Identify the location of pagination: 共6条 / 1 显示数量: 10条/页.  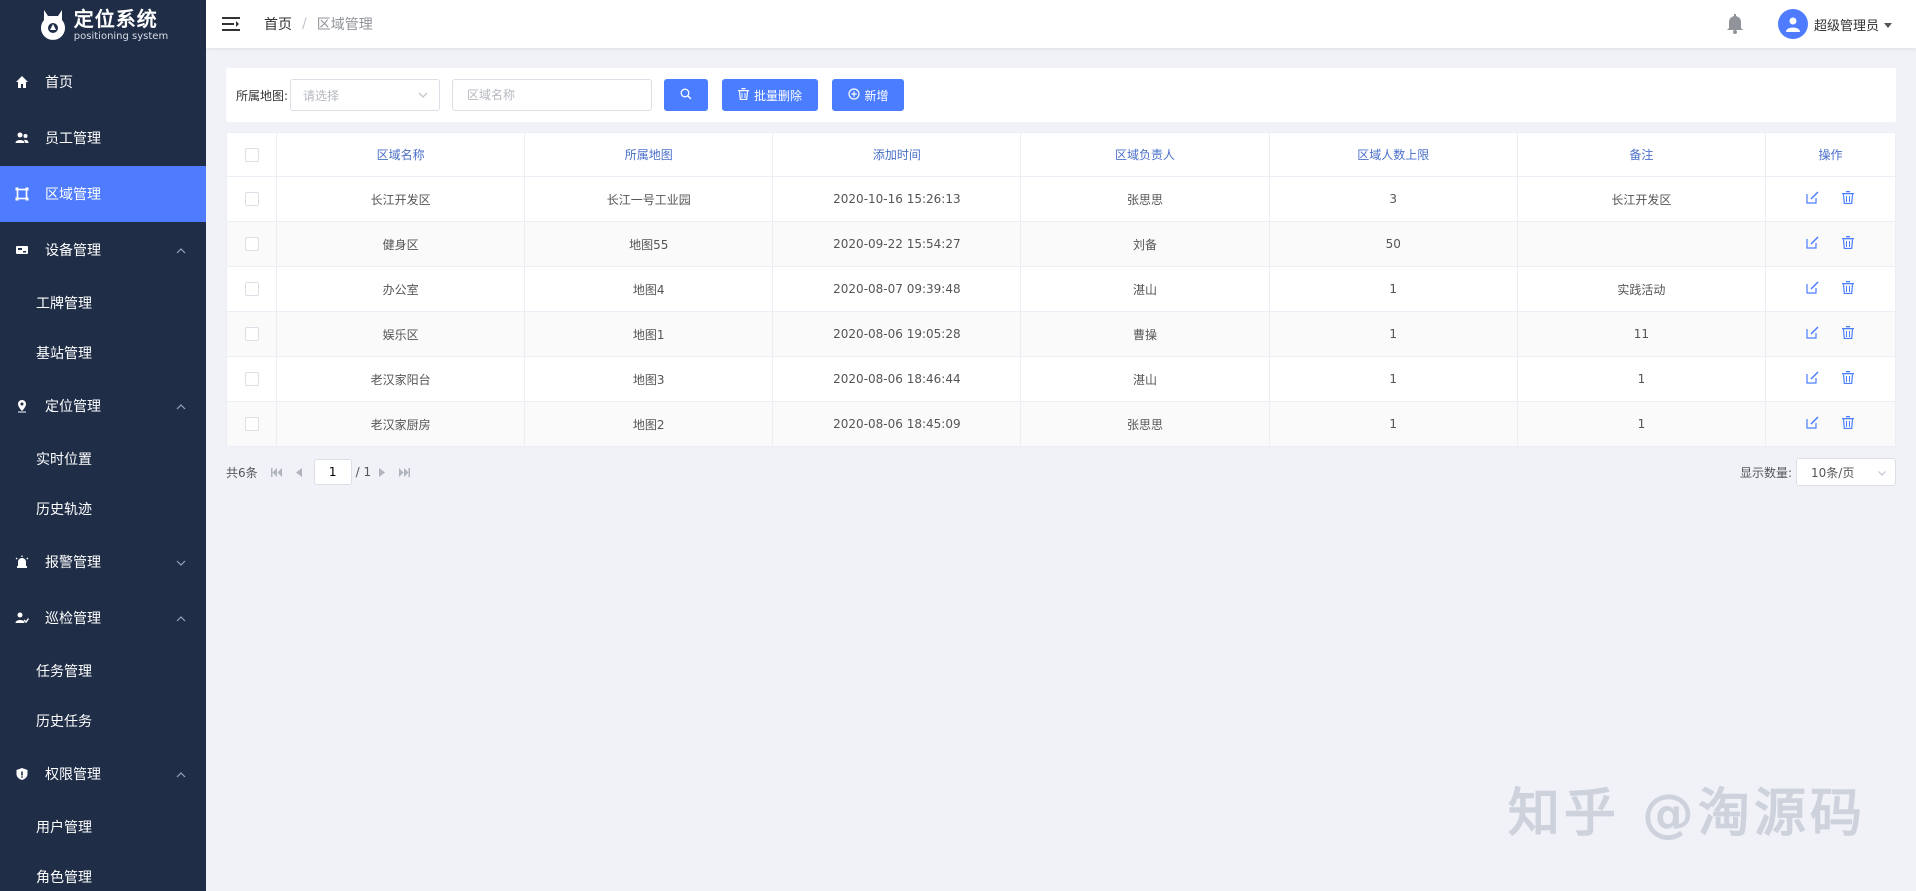
(1061, 472).